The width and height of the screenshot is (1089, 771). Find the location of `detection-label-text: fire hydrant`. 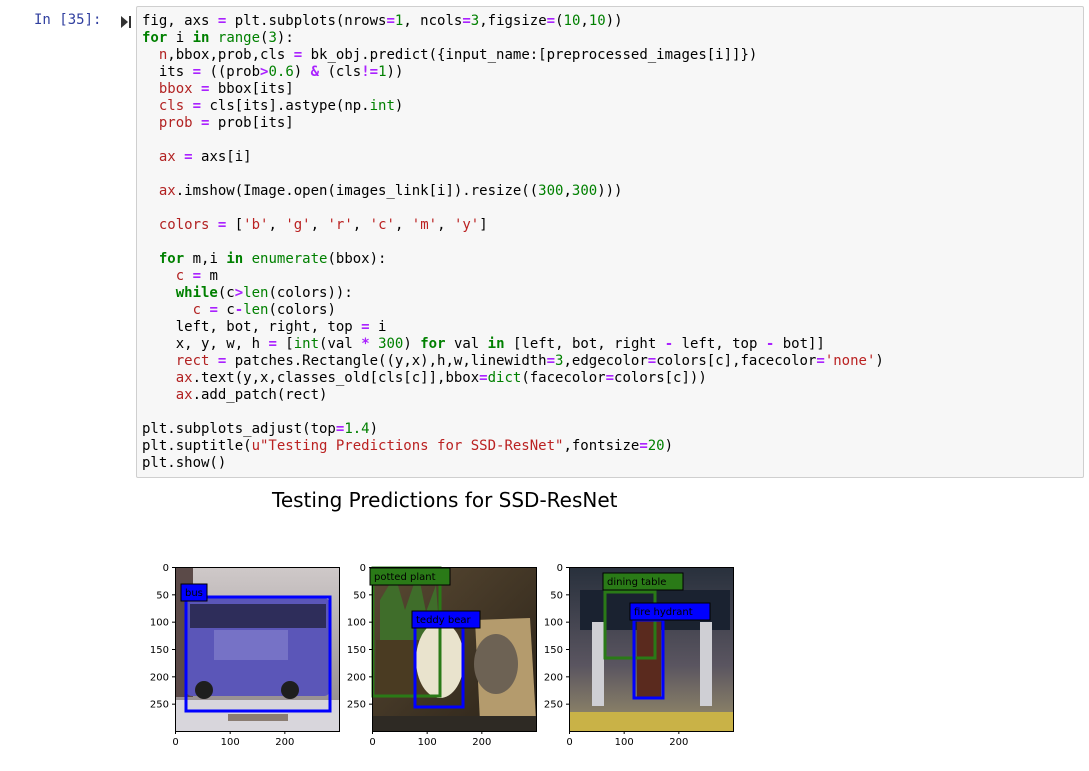

detection-label-text: fire hydrant is located at coordinates (663, 612).